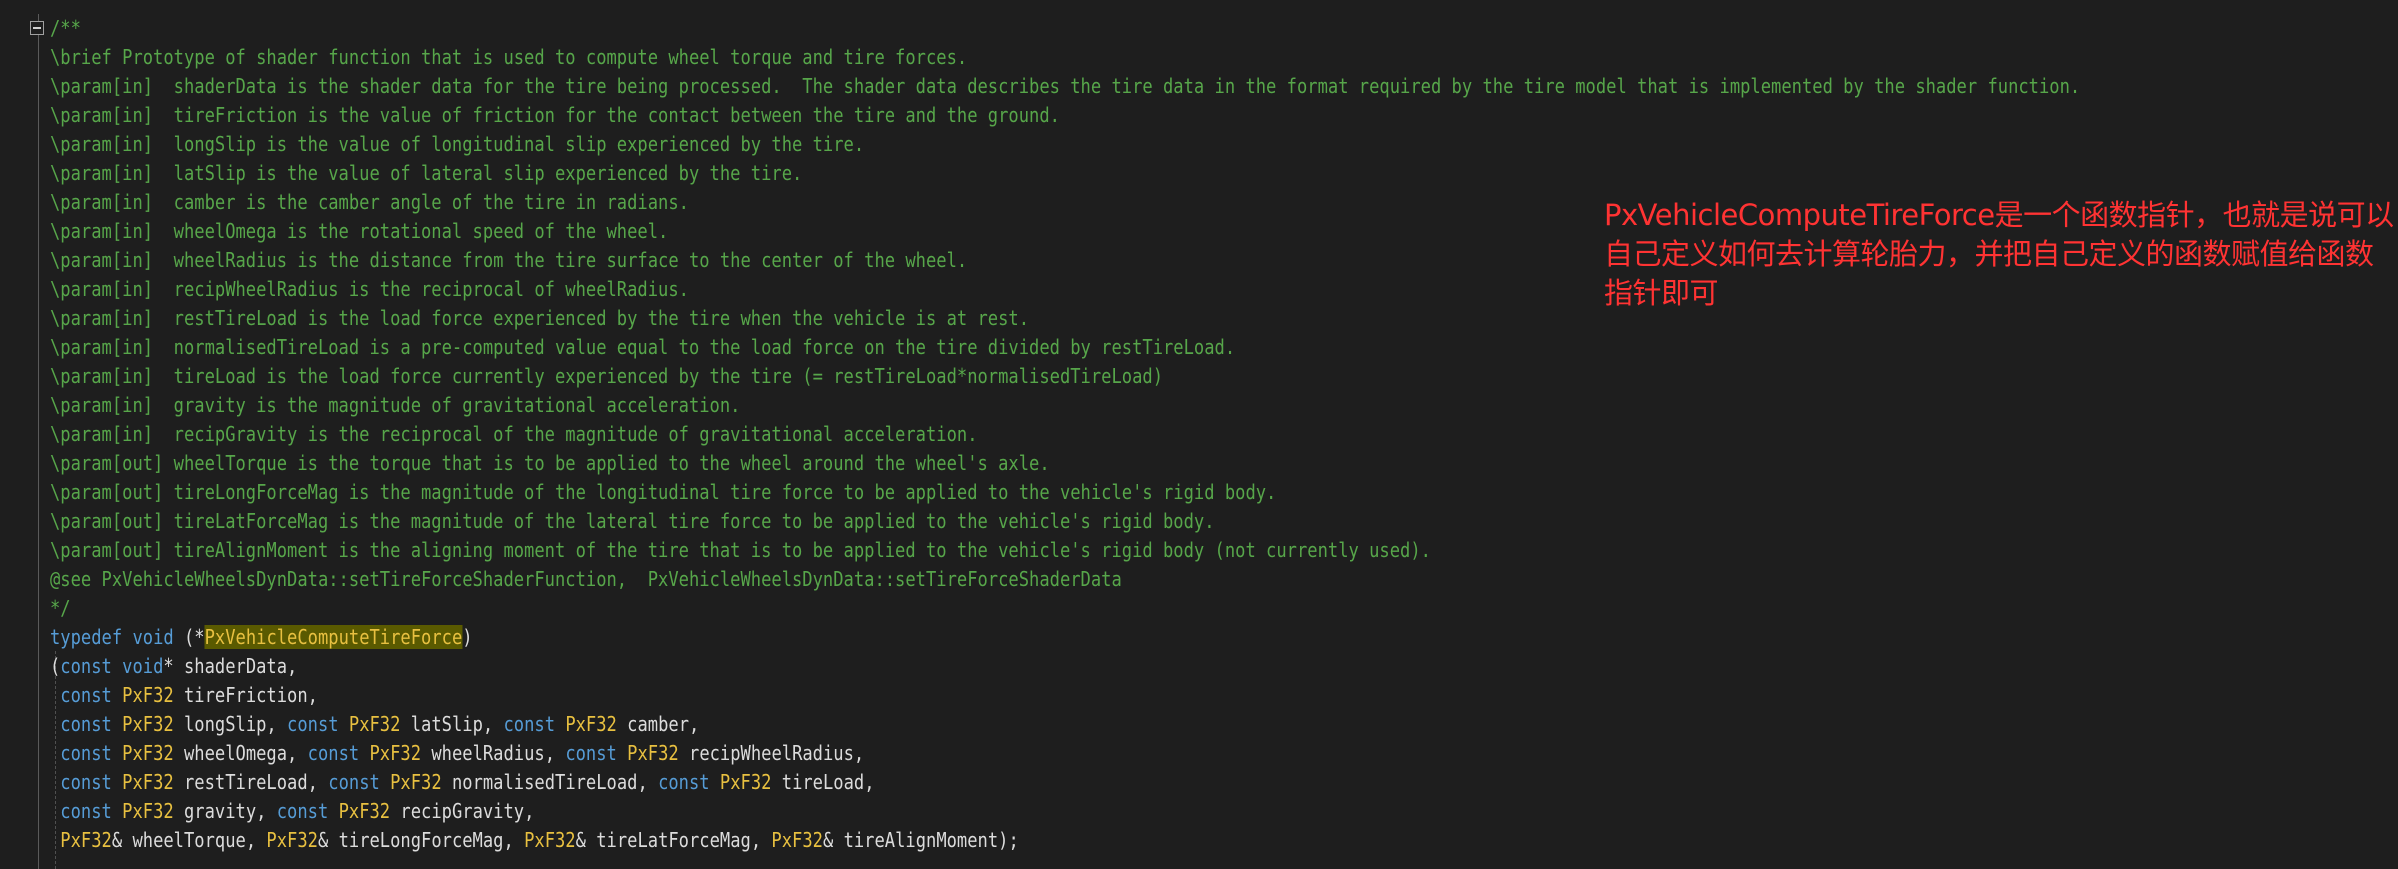  I want to click on punctuation: (*, so click(189, 637).